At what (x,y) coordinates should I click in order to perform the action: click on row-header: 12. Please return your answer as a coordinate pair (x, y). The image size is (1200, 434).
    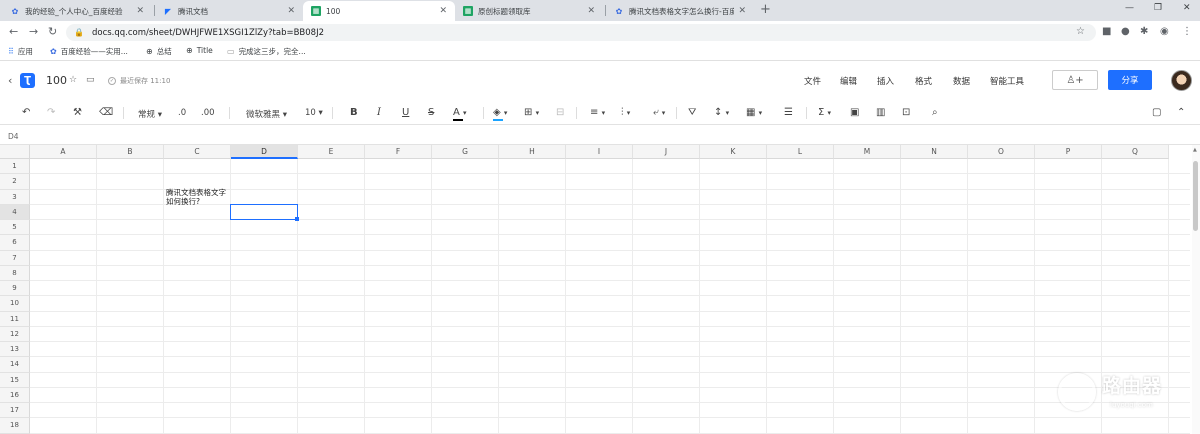
    Looking at the image, I should click on (15, 334).